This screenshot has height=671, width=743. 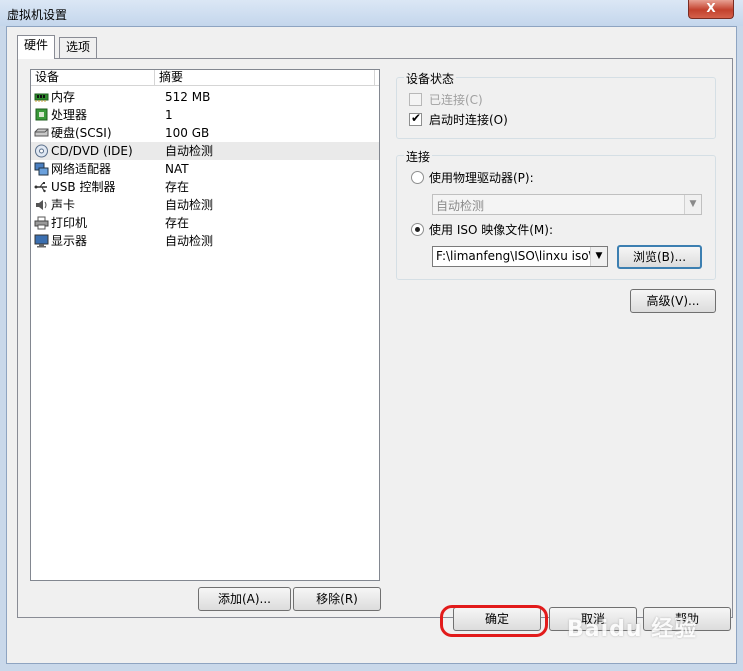 I want to click on physical-drive-label: 使用物理驱动器(P):, so click(x=481, y=178).